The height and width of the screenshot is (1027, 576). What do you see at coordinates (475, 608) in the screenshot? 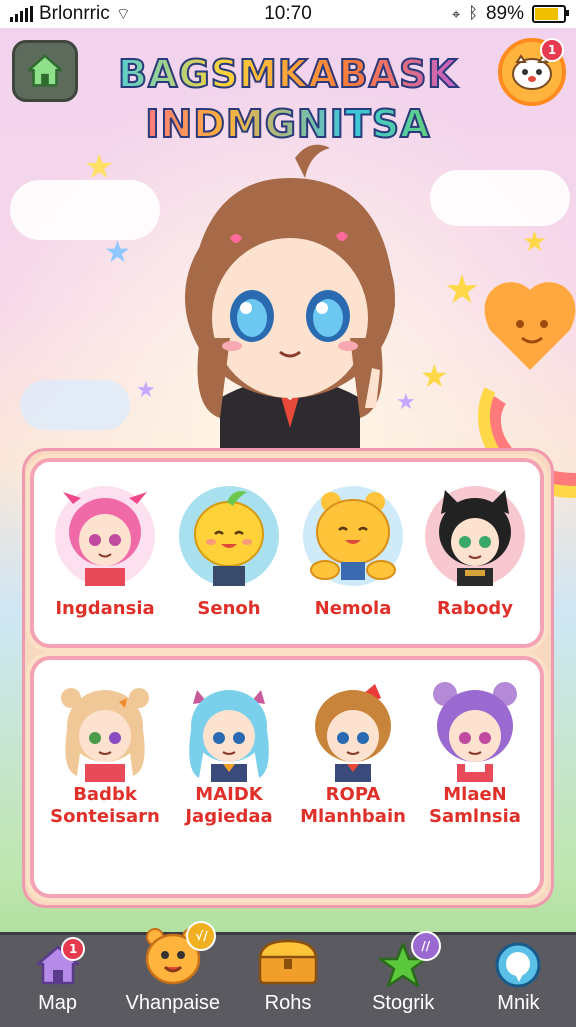
I see `character-name: Rabody` at bounding box center [475, 608].